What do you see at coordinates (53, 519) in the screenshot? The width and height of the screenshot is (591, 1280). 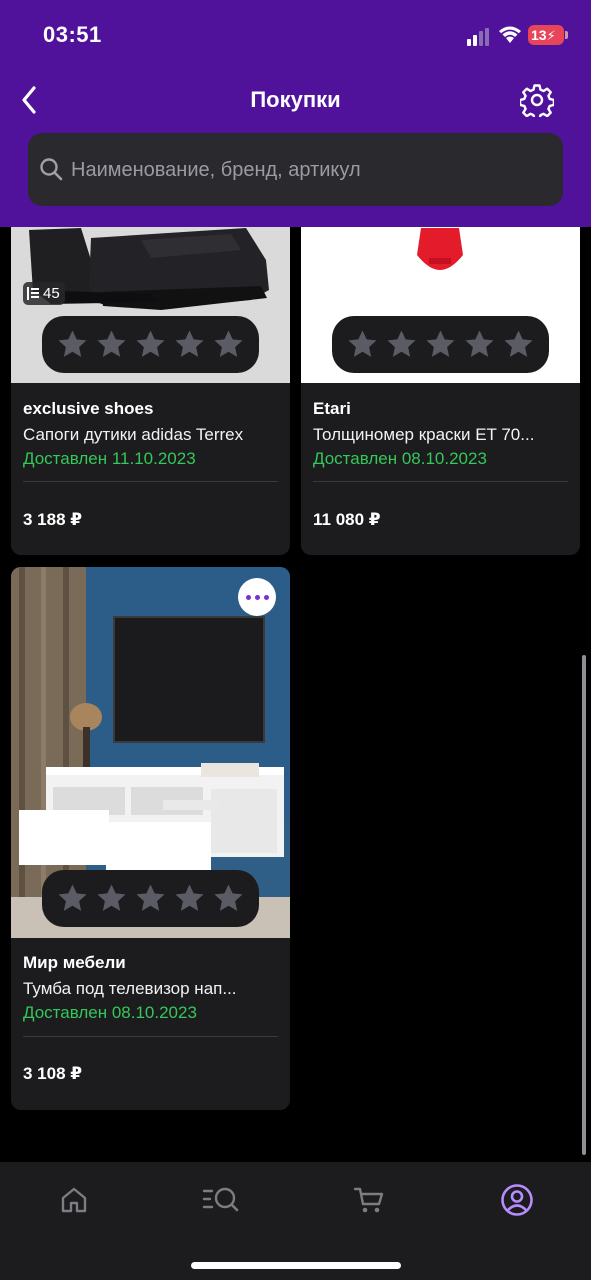 I see `product-price: 3 188 ₽` at bounding box center [53, 519].